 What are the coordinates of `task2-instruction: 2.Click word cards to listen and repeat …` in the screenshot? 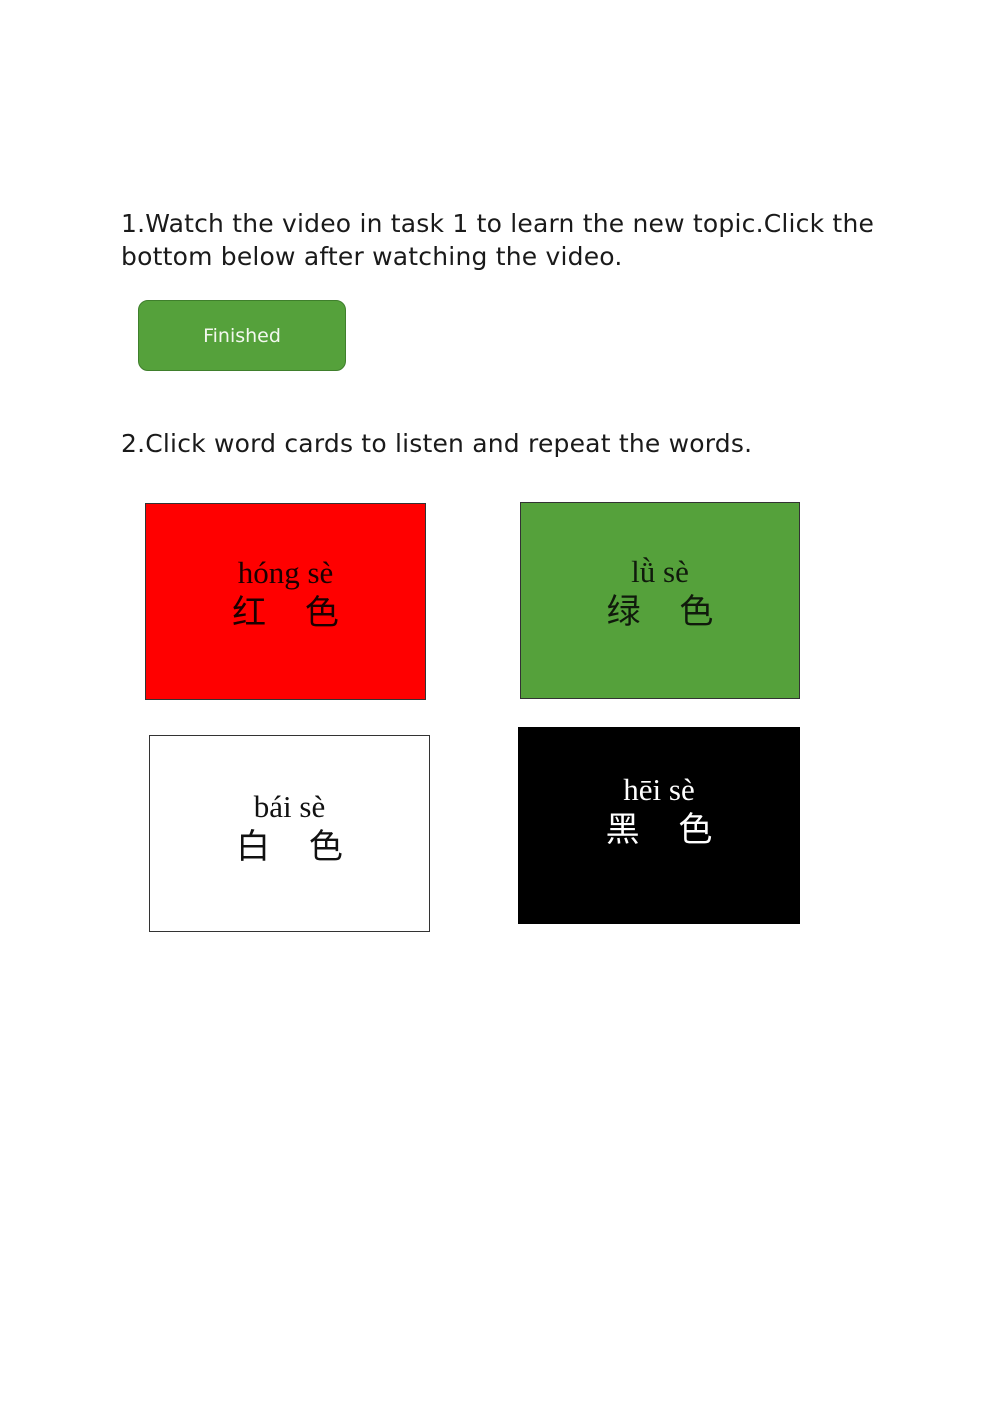 It's located at (437, 443).